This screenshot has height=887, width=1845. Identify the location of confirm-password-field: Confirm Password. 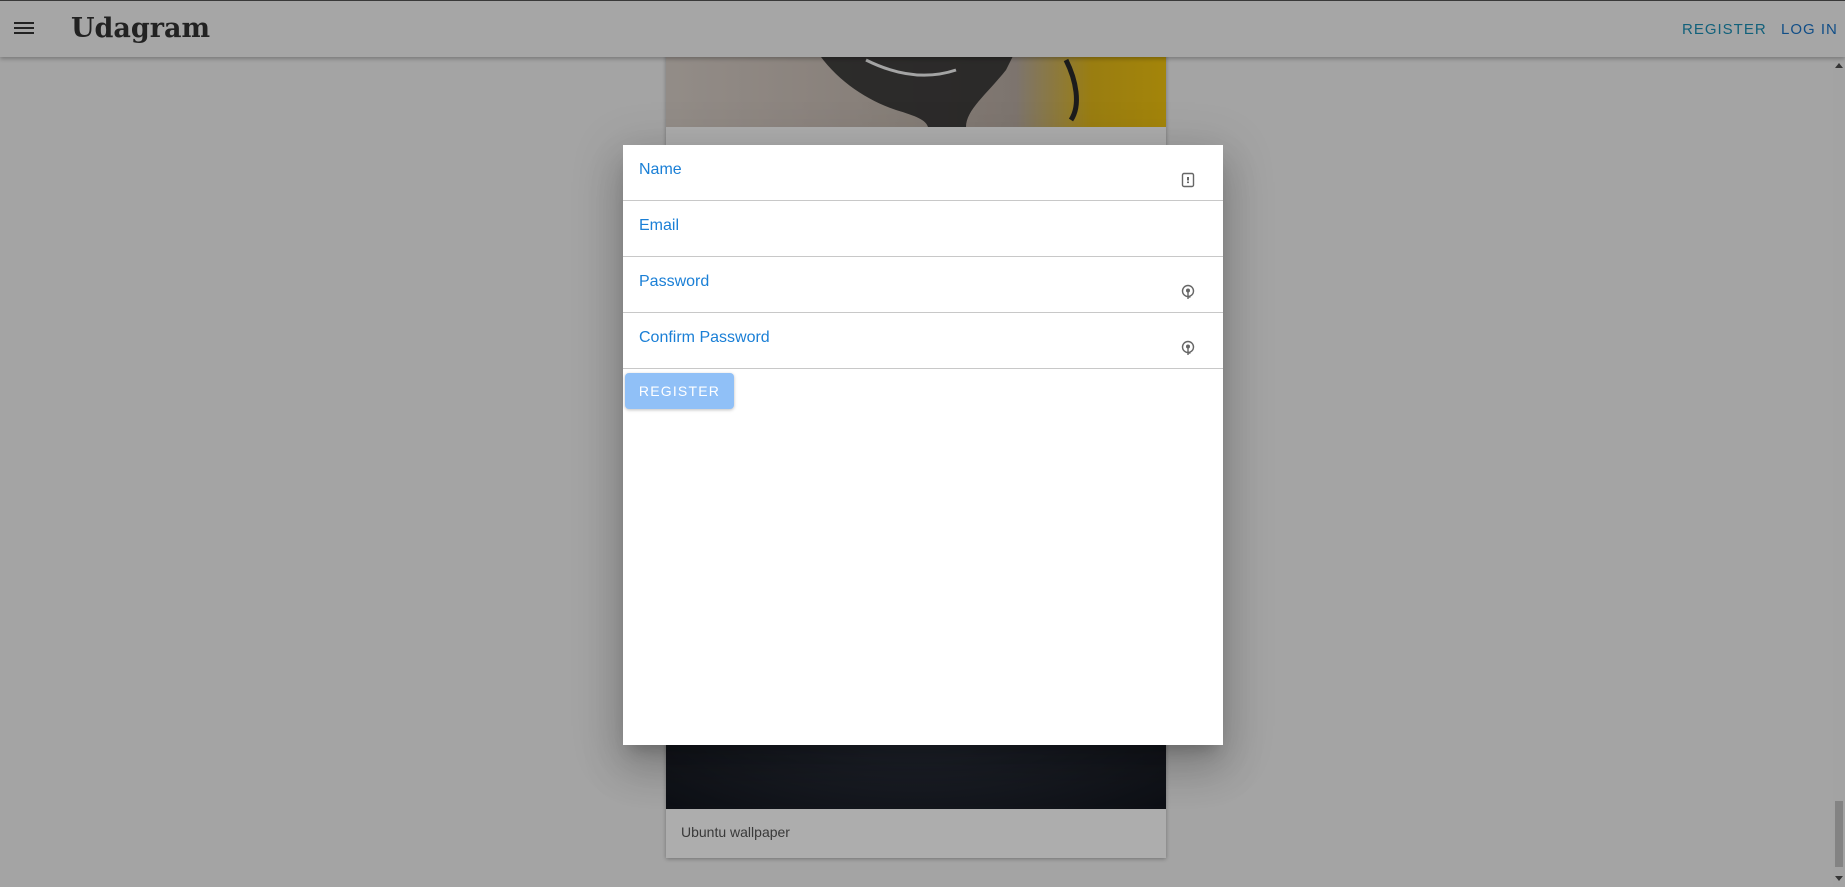
(923, 341).